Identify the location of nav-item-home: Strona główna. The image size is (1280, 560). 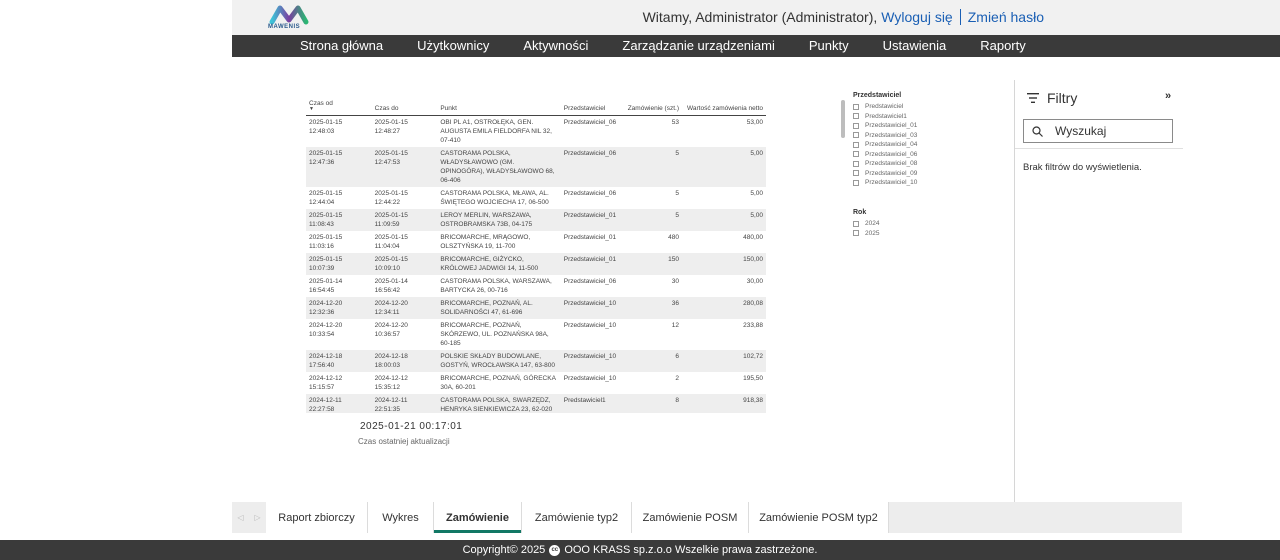
(341, 46).